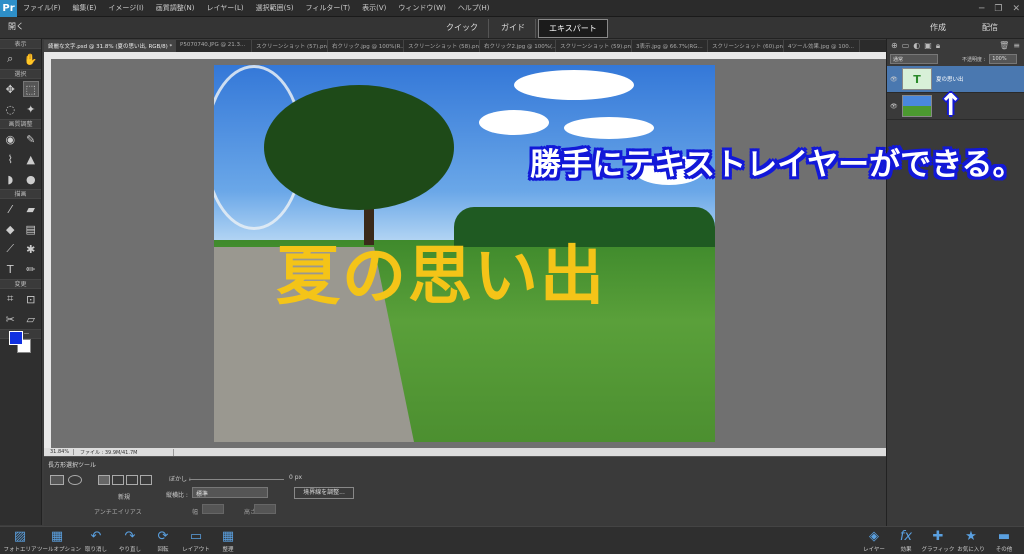 The image size is (1024, 554). I want to click on open-button: 開く, so click(16, 26).